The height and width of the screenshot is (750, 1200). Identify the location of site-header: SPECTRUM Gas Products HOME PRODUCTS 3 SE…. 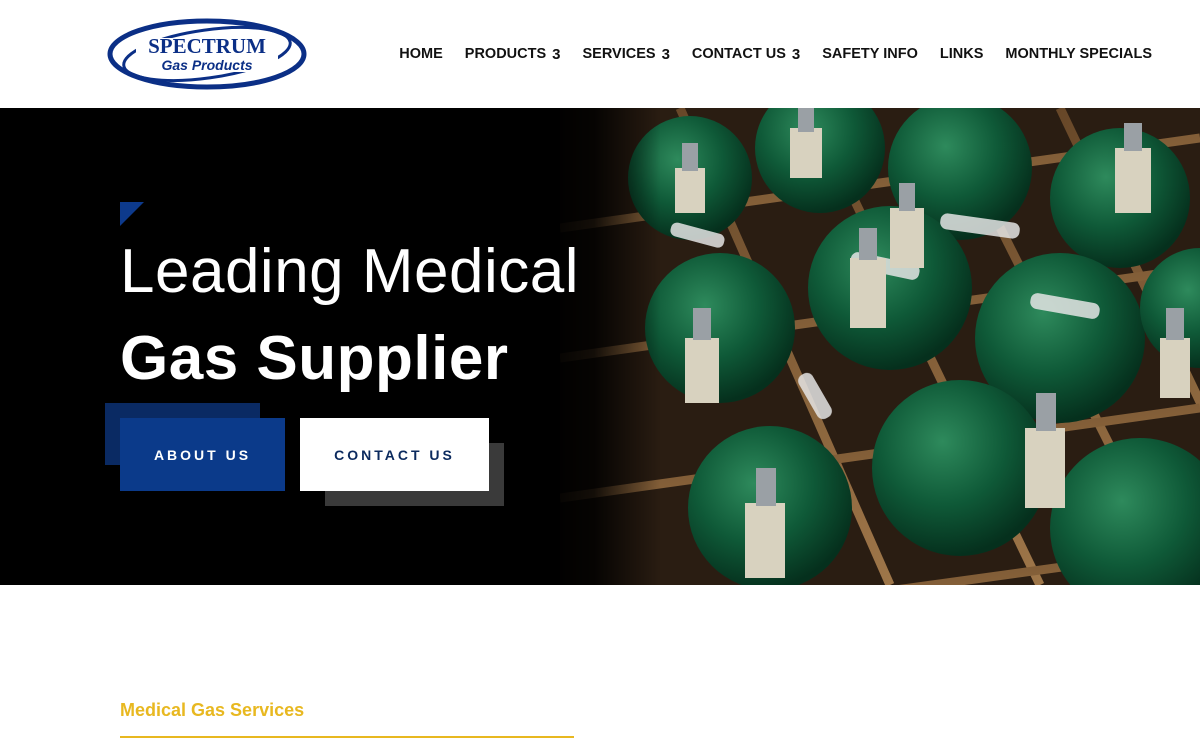
(600, 54).